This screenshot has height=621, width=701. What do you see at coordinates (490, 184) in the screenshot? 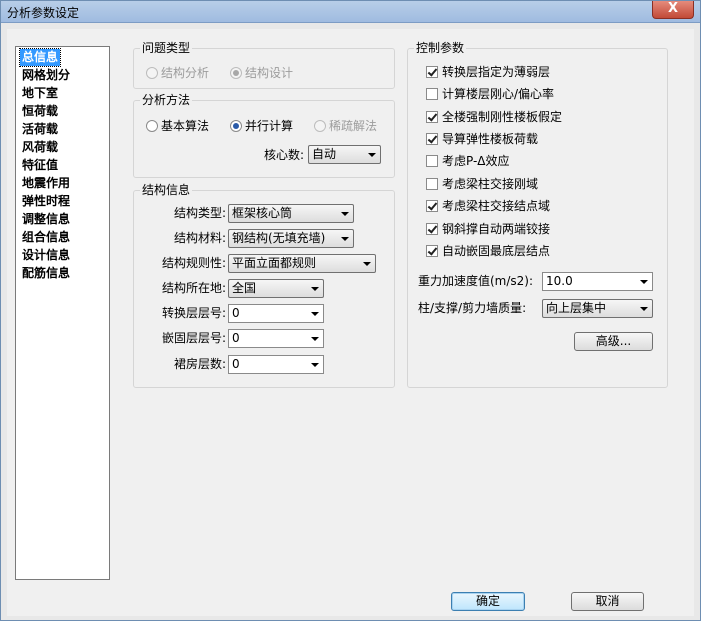
I see `check-label: 考虑梁柱交接刚域` at bounding box center [490, 184].